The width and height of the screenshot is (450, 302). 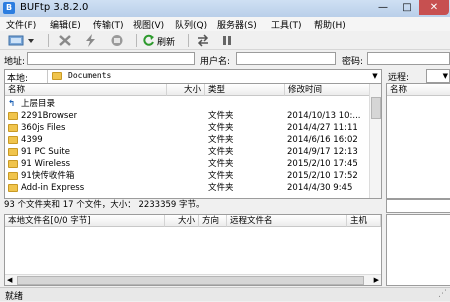 I want to click on menu-view: 视图(V), so click(x=148, y=24).